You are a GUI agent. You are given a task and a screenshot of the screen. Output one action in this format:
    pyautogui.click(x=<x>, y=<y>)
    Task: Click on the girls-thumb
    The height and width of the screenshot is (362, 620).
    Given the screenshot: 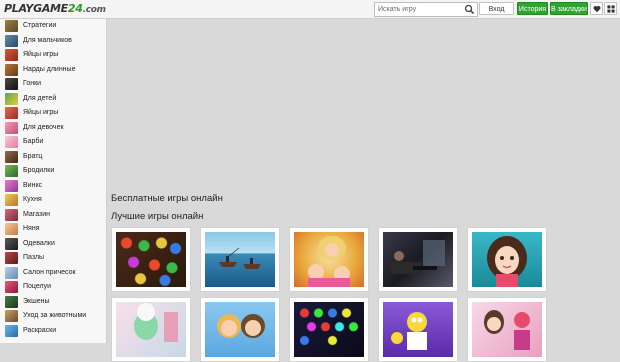 What is the action you would take?
    pyautogui.click(x=11, y=127)
    